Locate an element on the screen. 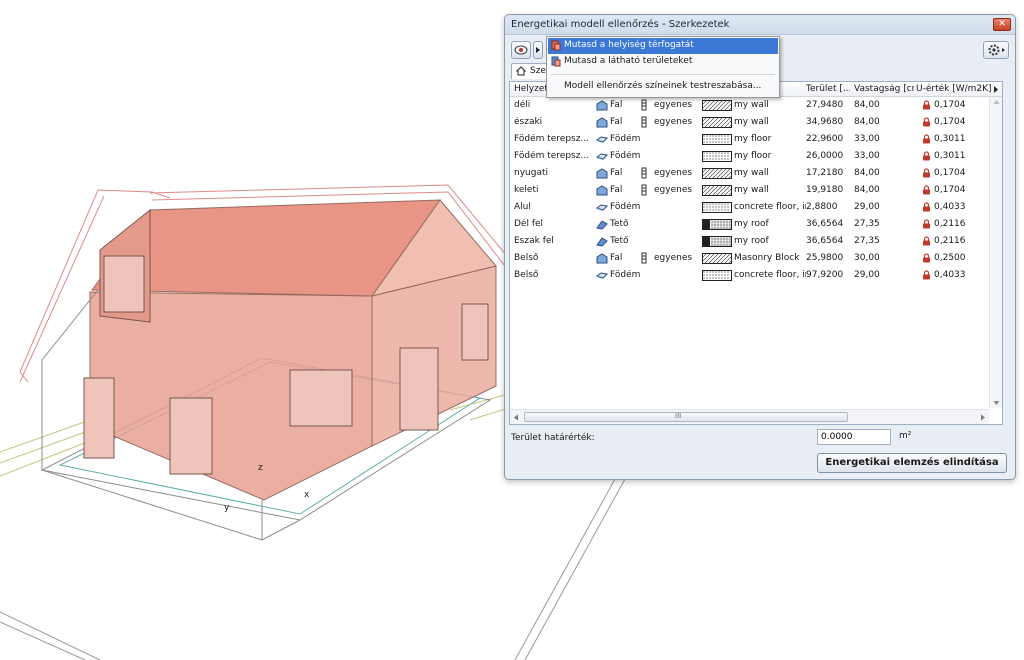 The image size is (1024, 660). cell-area: 36,6564 is located at coordinates (825, 224).